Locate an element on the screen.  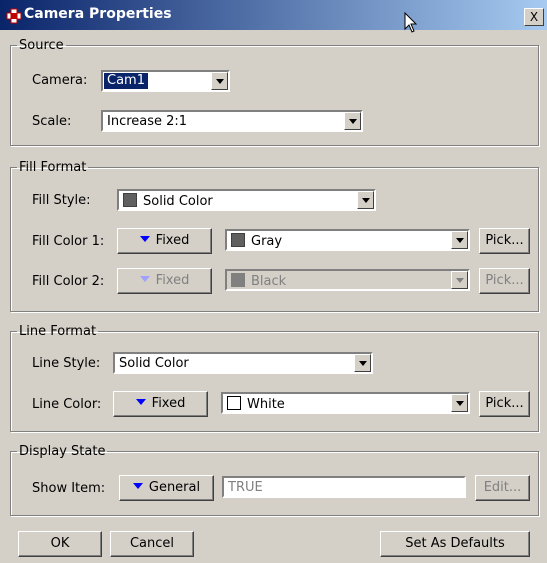
fill-color-1-mode: Fixed is located at coordinates (172, 240).